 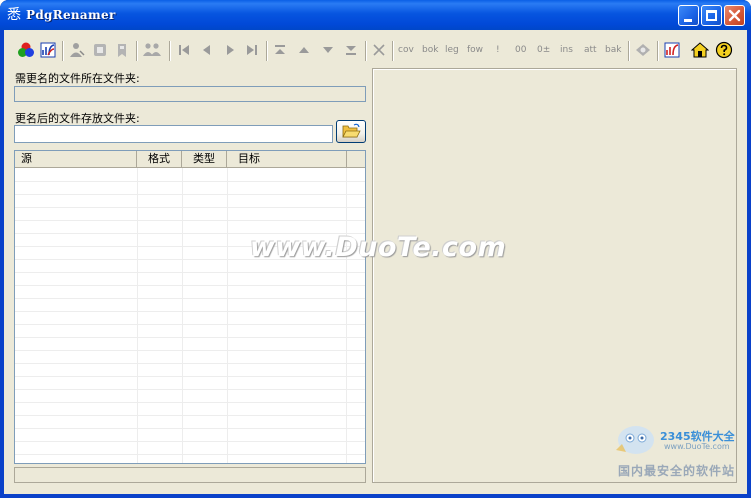 I want to click on move-bottom-icon, so click(x=351, y=50).